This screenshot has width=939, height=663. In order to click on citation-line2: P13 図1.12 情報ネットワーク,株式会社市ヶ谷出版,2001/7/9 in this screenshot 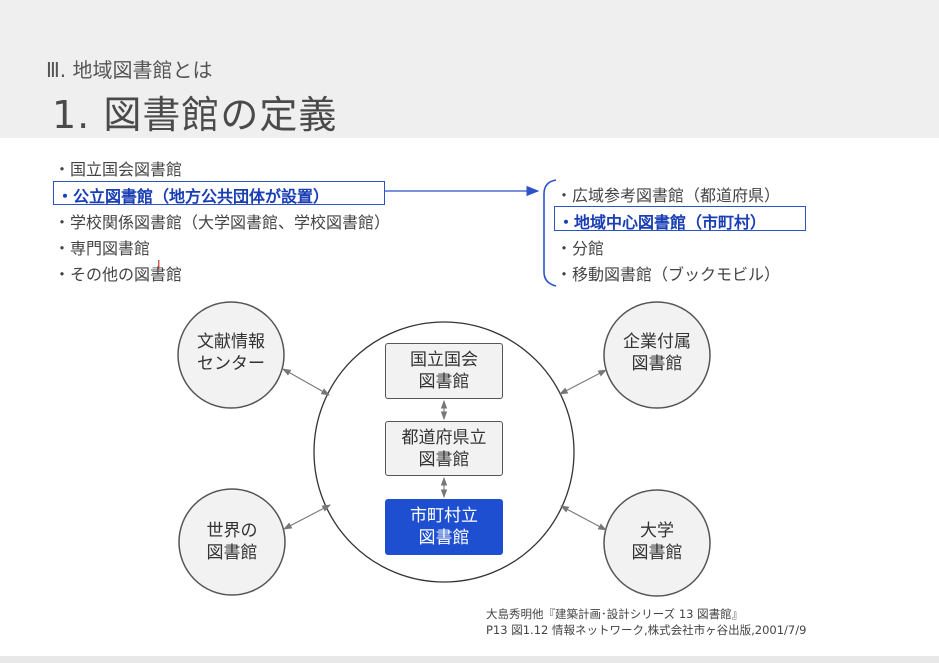, I will do `click(646, 630)`.